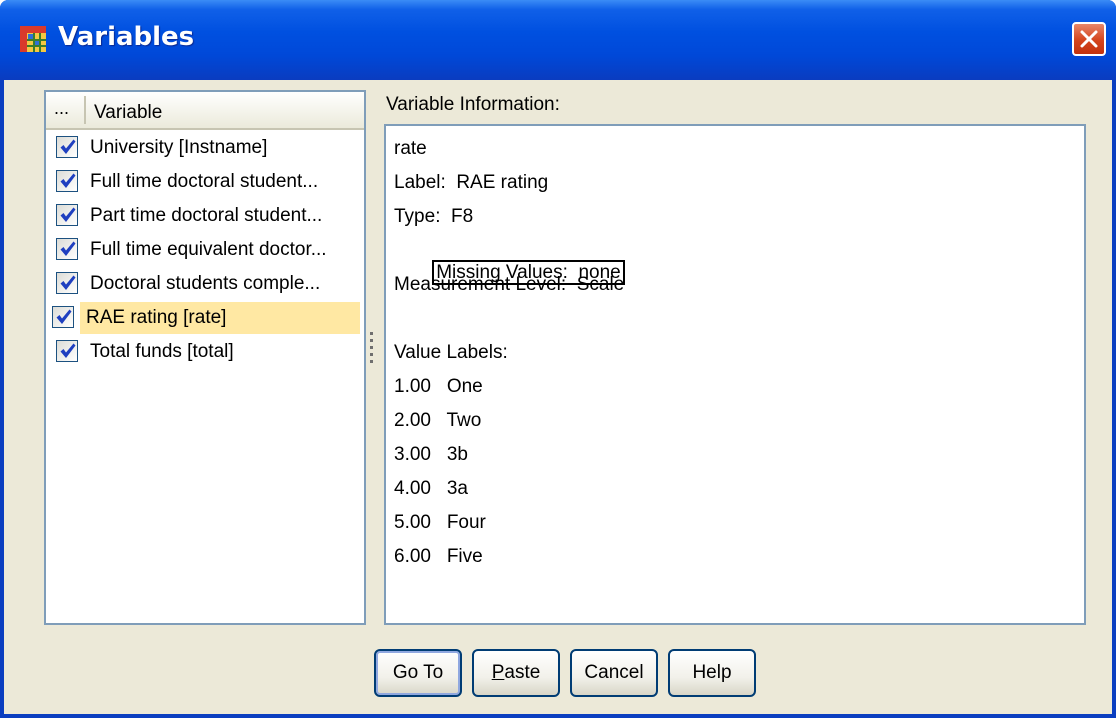 The image size is (1116, 718). Describe the element at coordinates (410, 148) in the screenshot. I see `info-variable-name: rate` at that location.